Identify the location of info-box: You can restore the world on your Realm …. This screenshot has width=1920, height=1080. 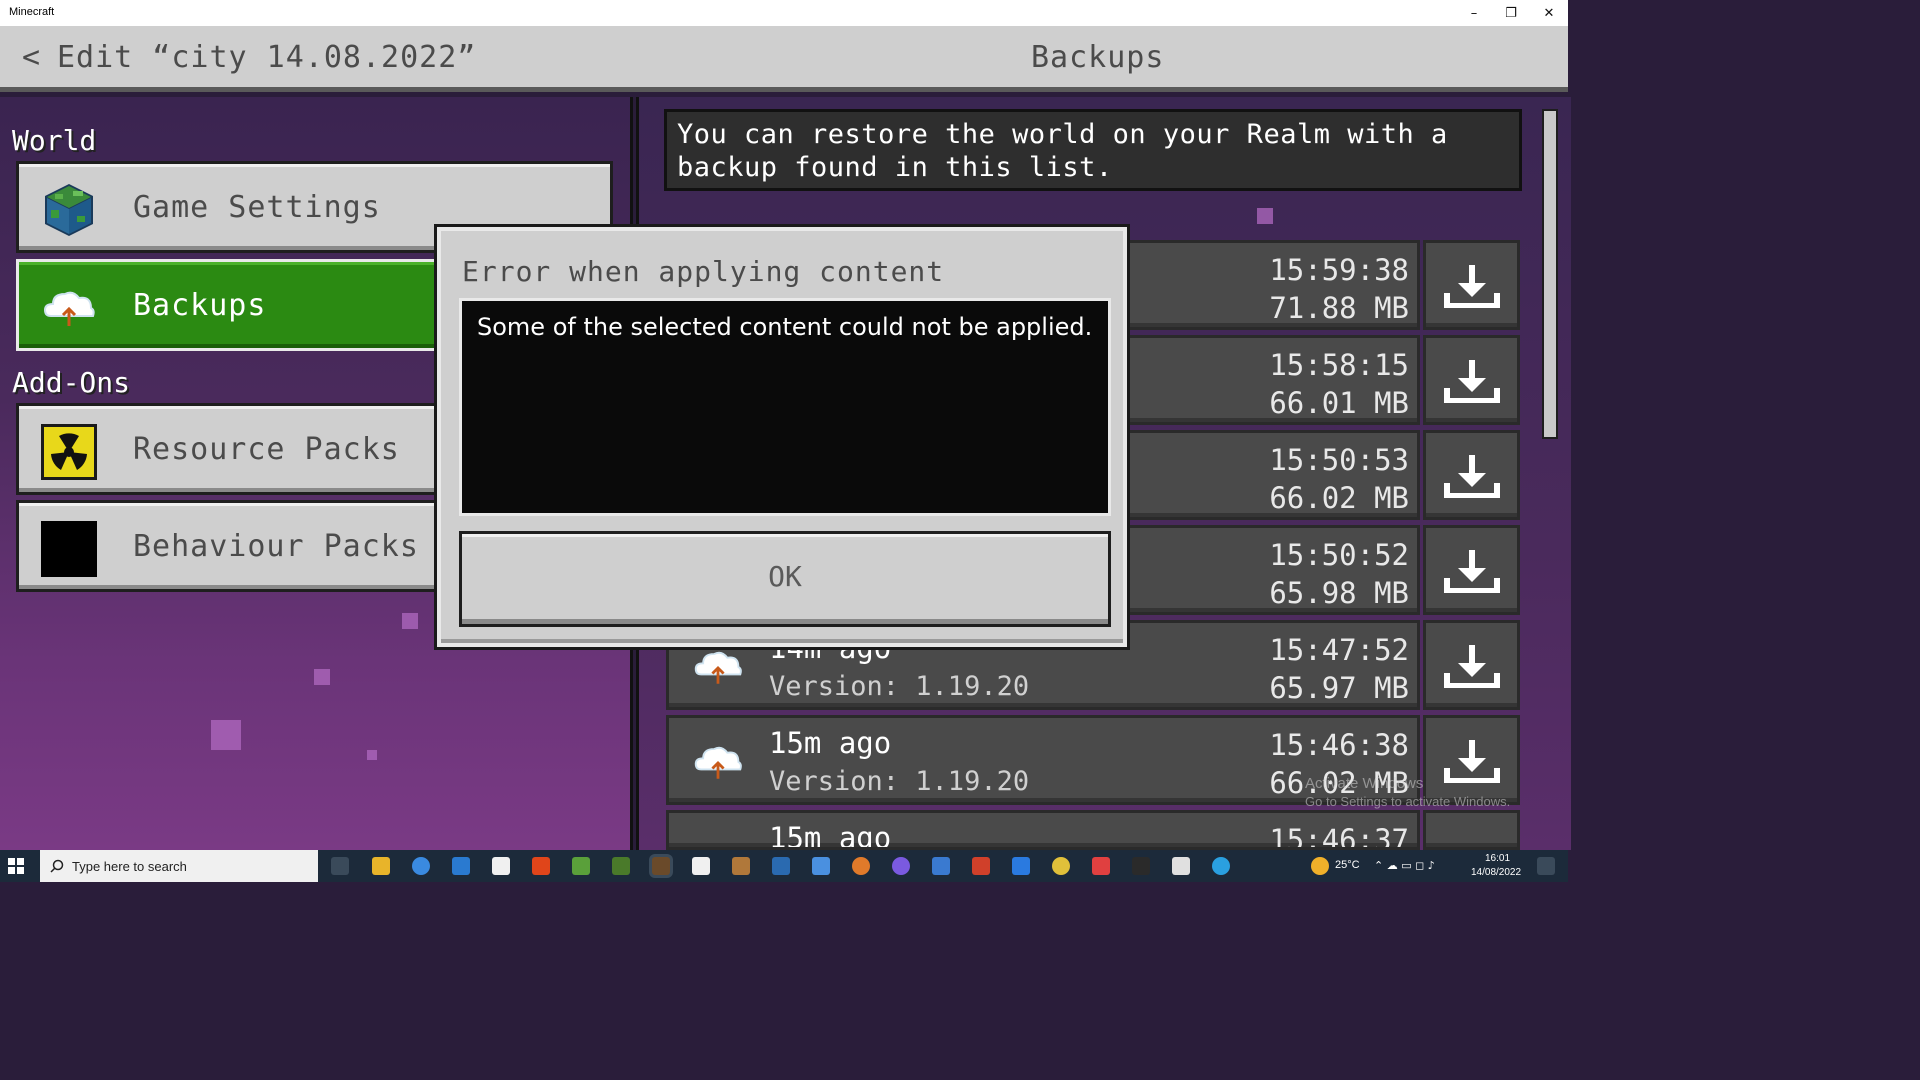
(1093, 150).